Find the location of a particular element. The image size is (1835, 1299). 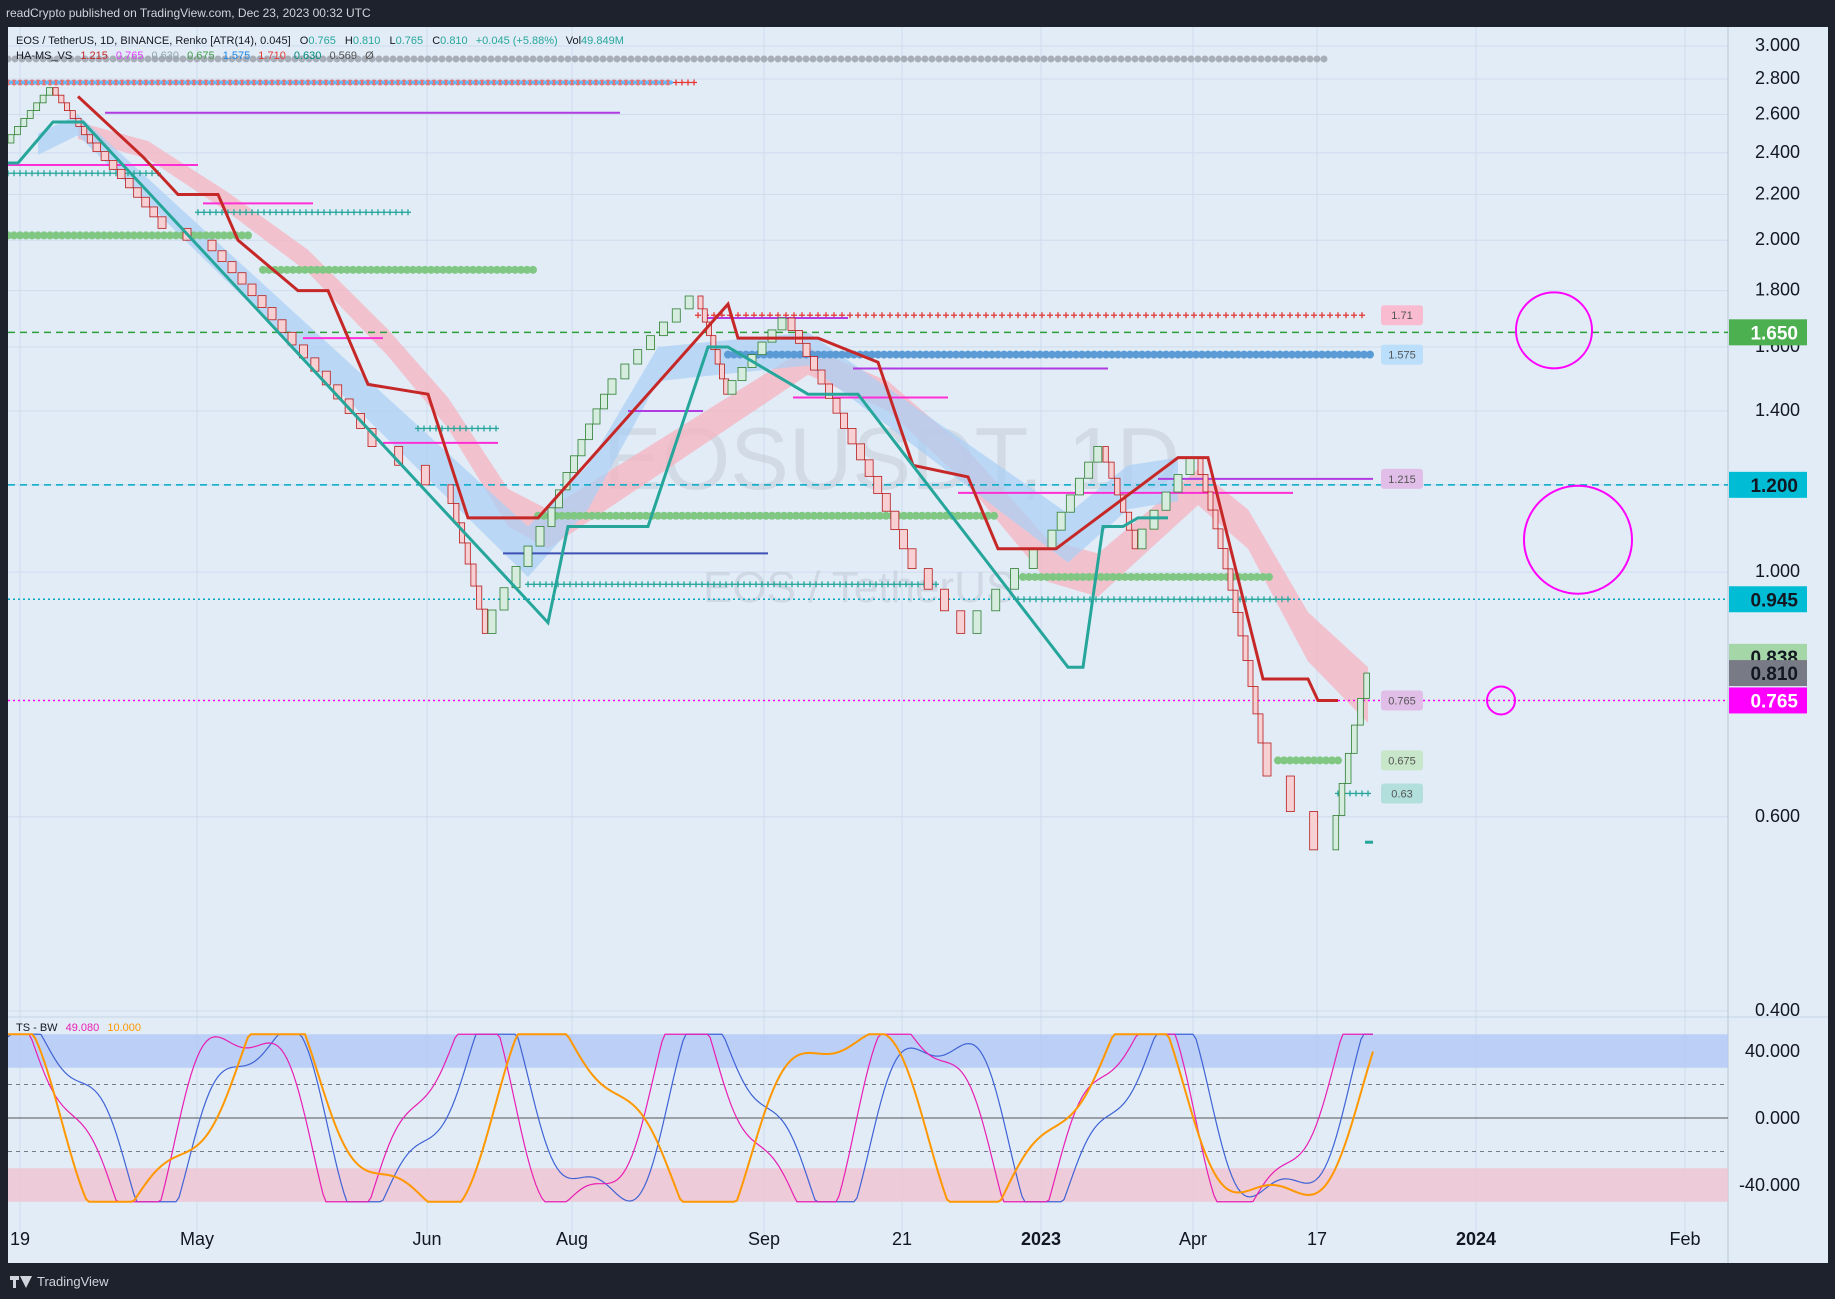

legend-ind-6: 0.630 is located at coordinates (308, 56).